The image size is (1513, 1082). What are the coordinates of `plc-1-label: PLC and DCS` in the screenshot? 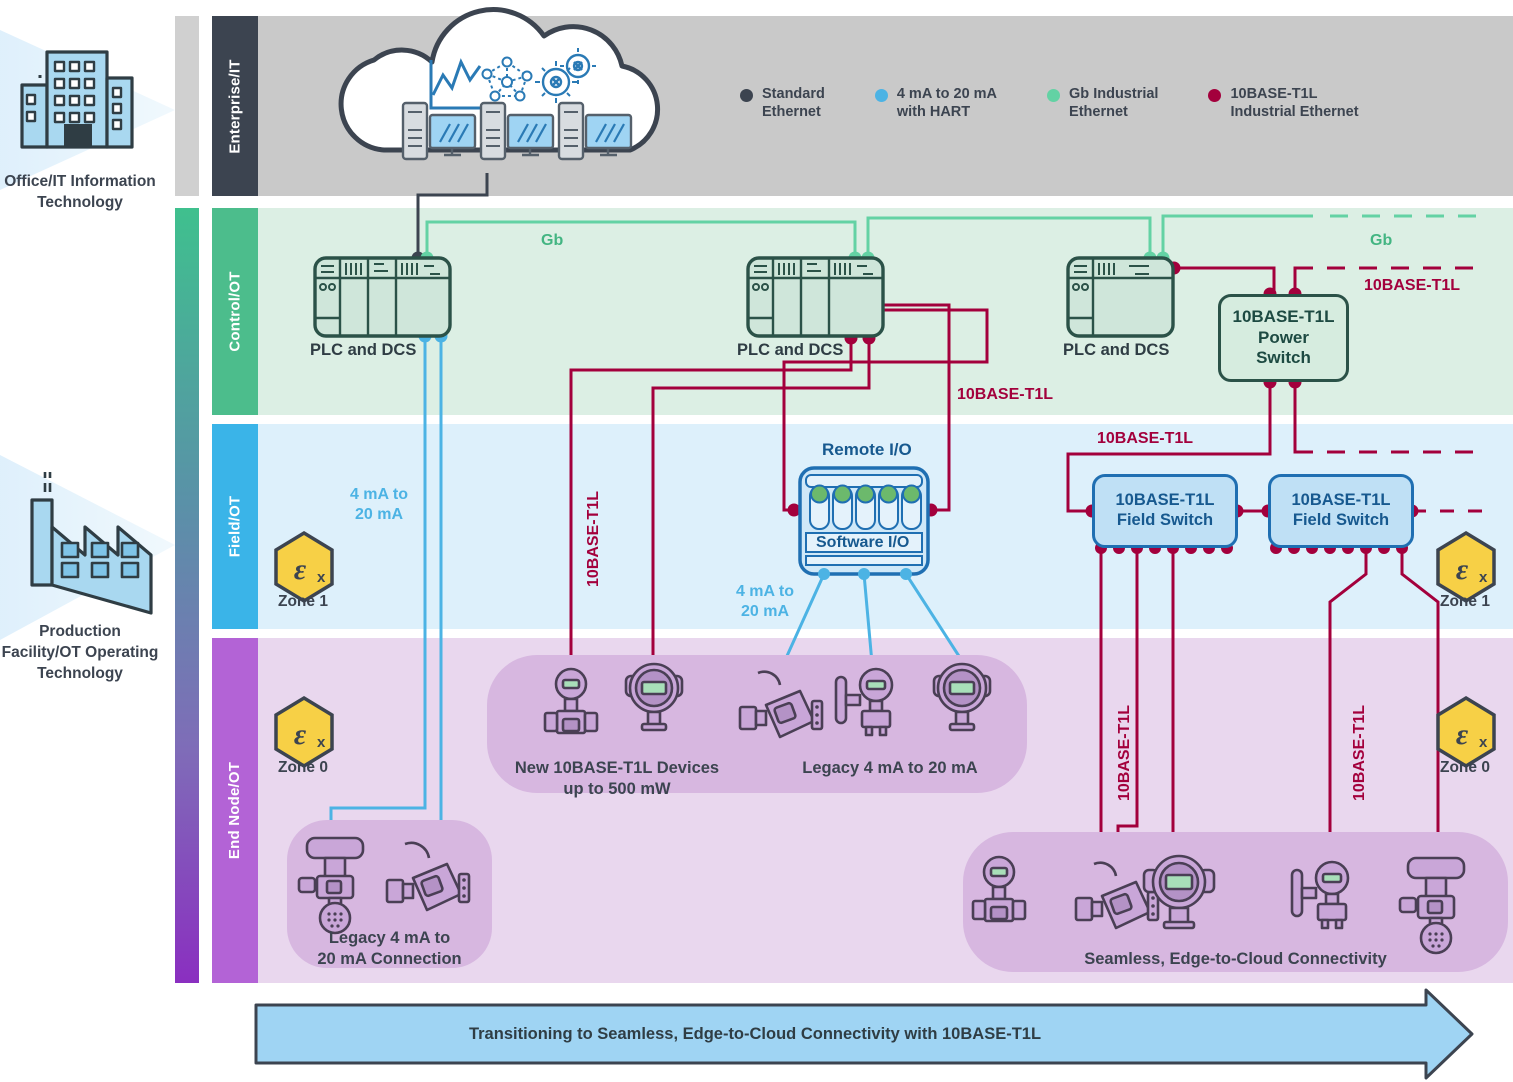 It's located at (363, 350).